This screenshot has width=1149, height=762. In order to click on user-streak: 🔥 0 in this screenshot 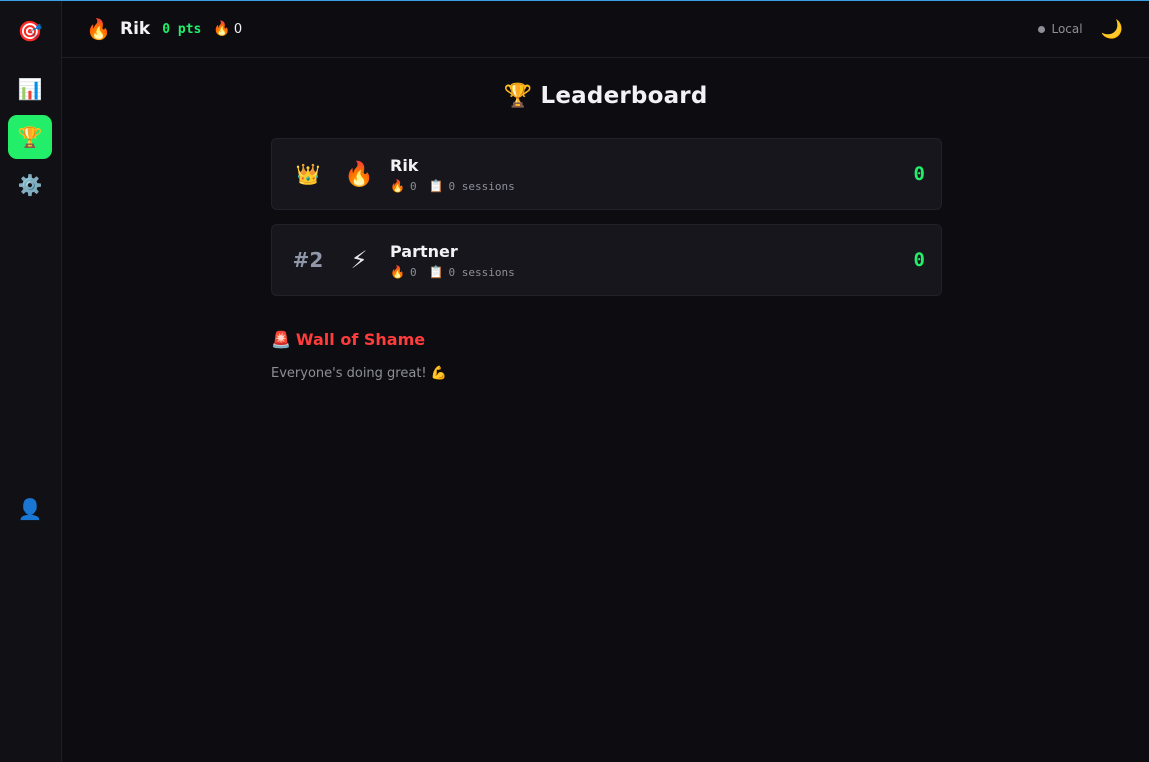, I will do `click(227, 29)`.